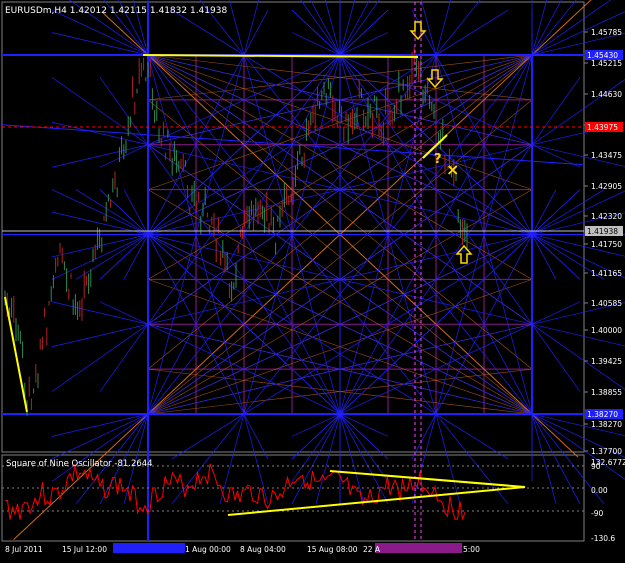  What do you see at coordinates (596, 466) in the screenshot?
I see `oscillator-scale-label: 90` at bounding box center [596, 466].